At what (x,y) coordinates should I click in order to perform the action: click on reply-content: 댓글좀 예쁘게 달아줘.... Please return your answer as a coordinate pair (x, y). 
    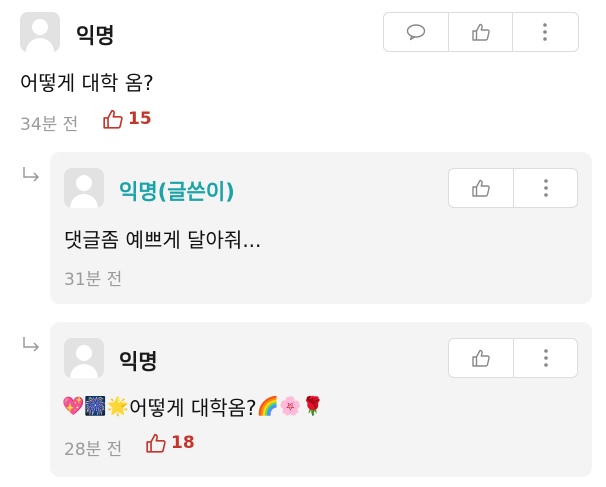
    Looking at the image, I should click on (163, 240).